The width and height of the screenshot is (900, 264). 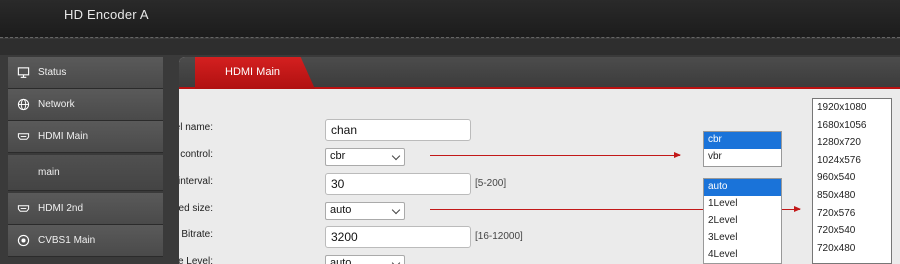 What do you see at coordinates (539, 73) in the screenshot?
I see `panel-tab-bar: HDMI Main` at bounding box center [539, 73].